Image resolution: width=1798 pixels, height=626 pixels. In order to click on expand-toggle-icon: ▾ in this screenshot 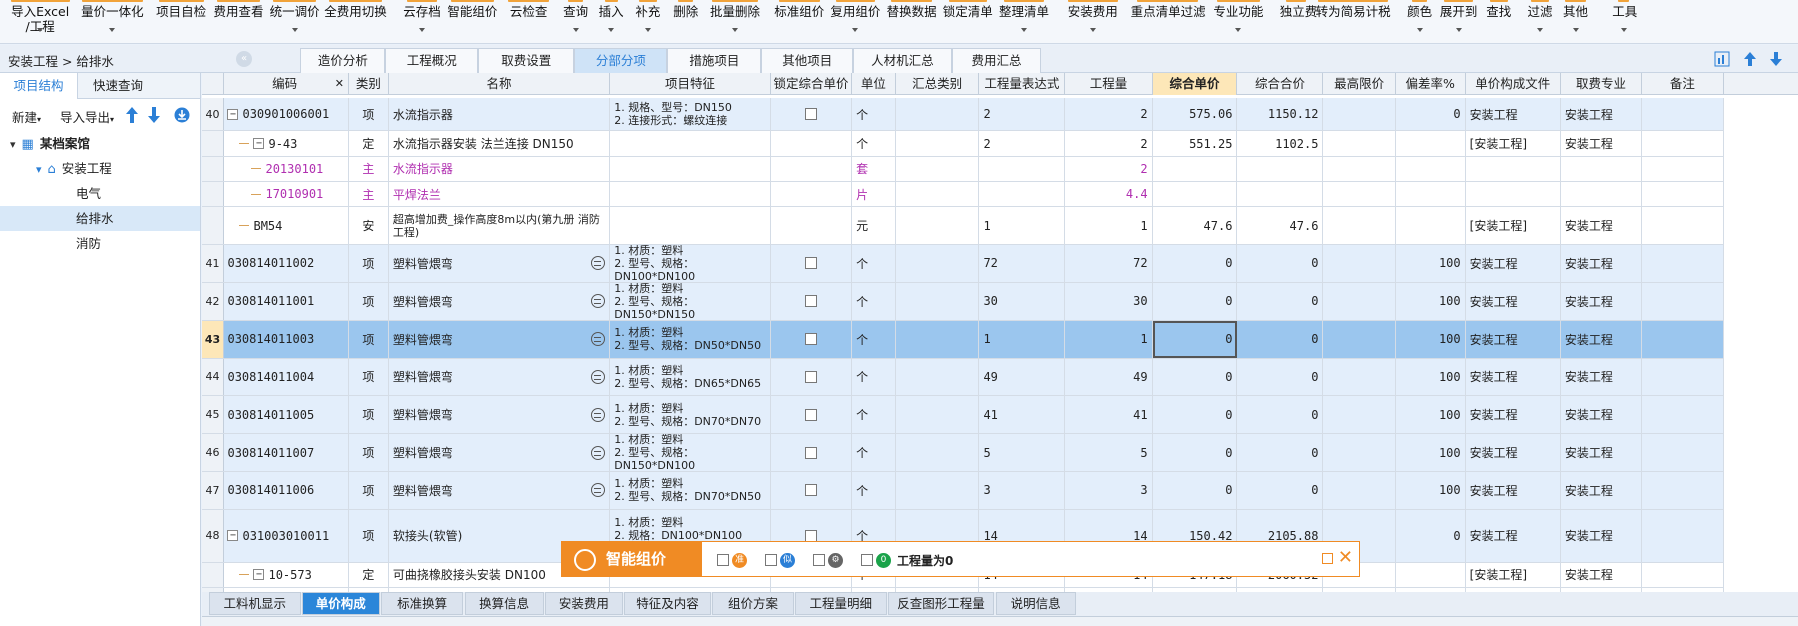, I will do `click(13, 144)`.